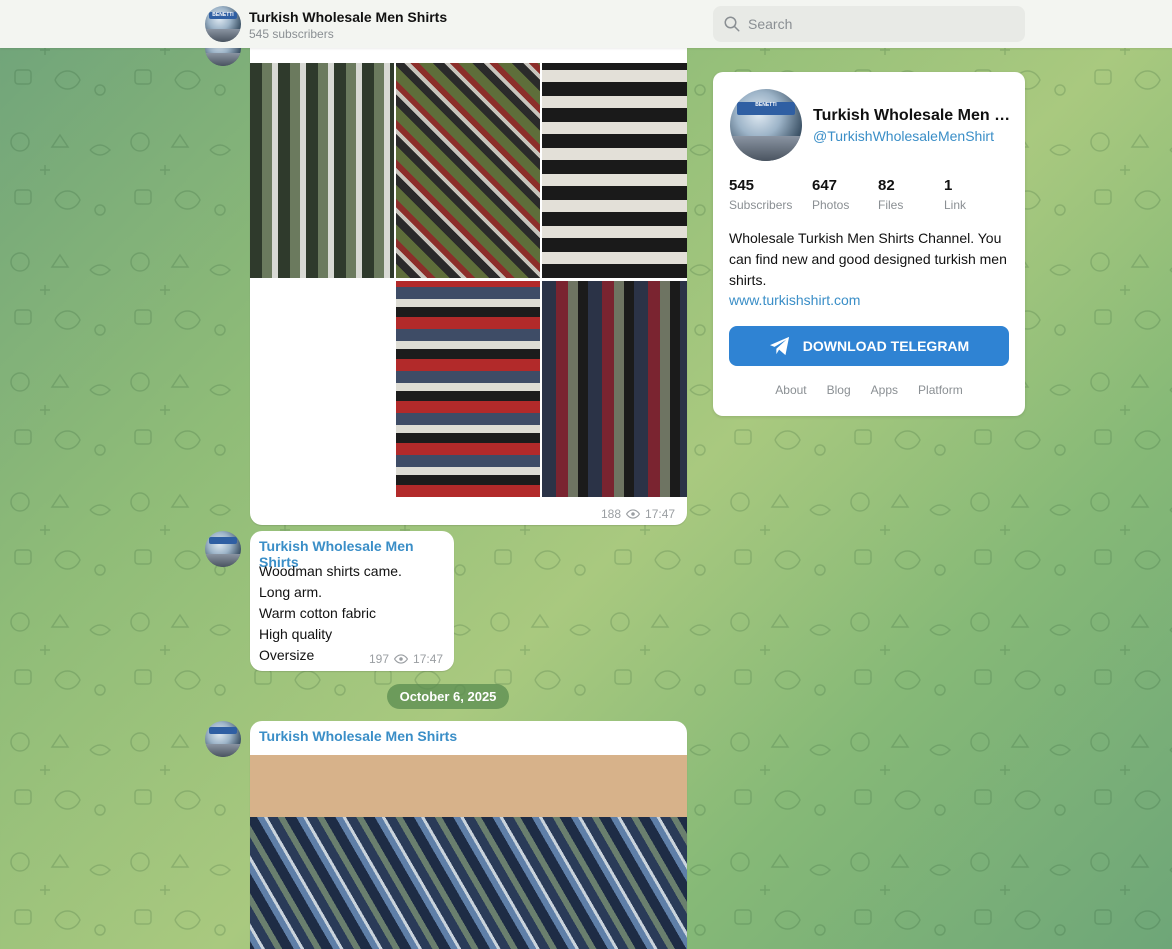  I want to click on view-count: 188, so click(611, 514).